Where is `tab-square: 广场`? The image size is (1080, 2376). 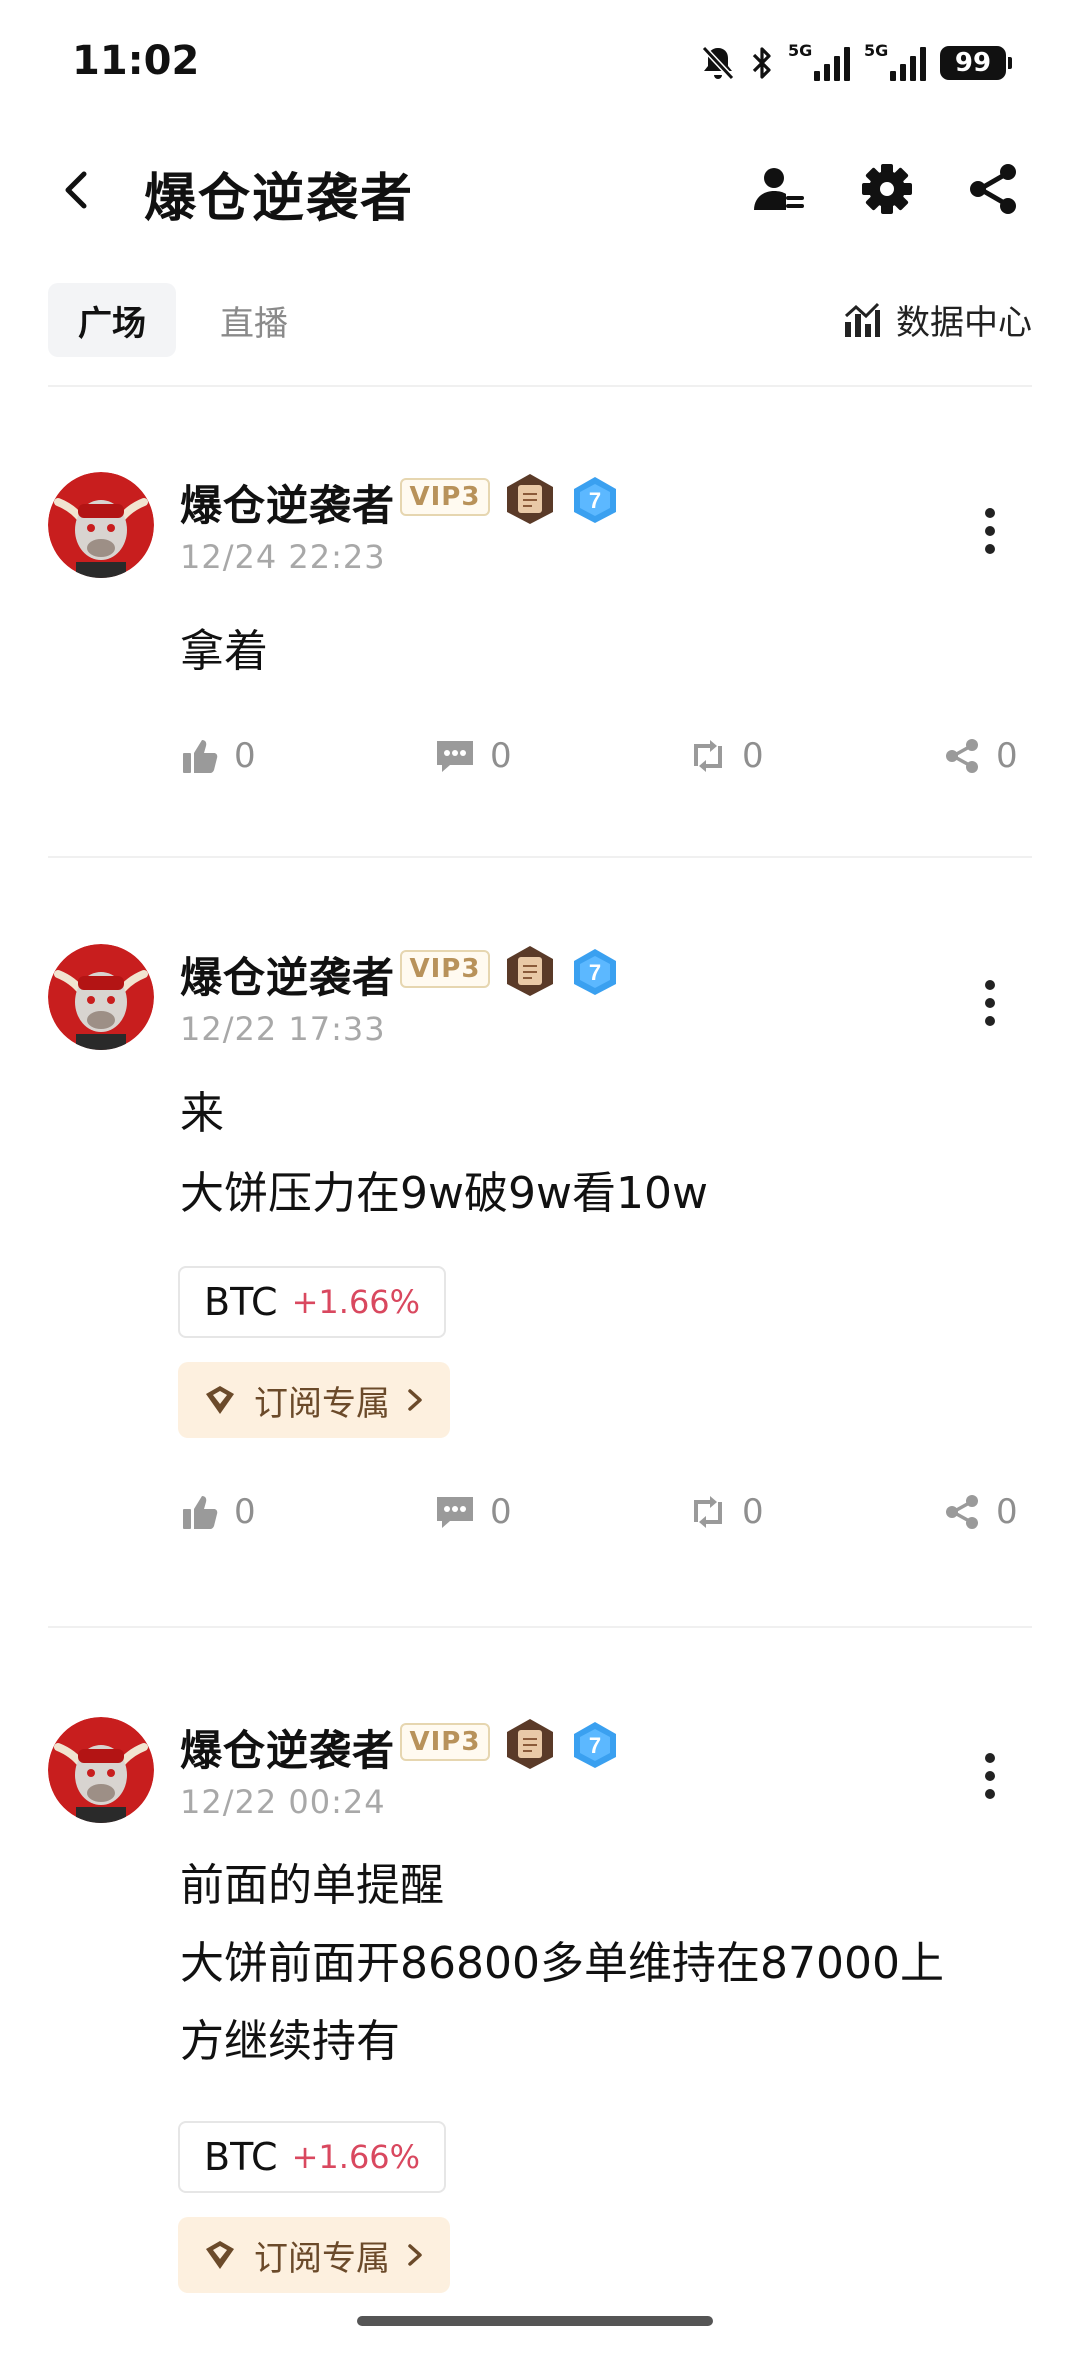
tab-square: 广场 is located at coordinates (112, 320).